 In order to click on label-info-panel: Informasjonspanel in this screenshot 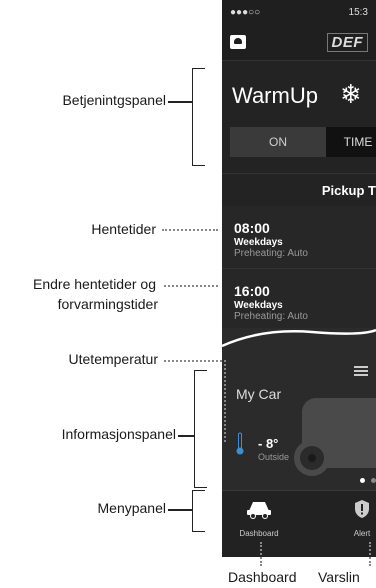, I will do `click(118, 434)`.